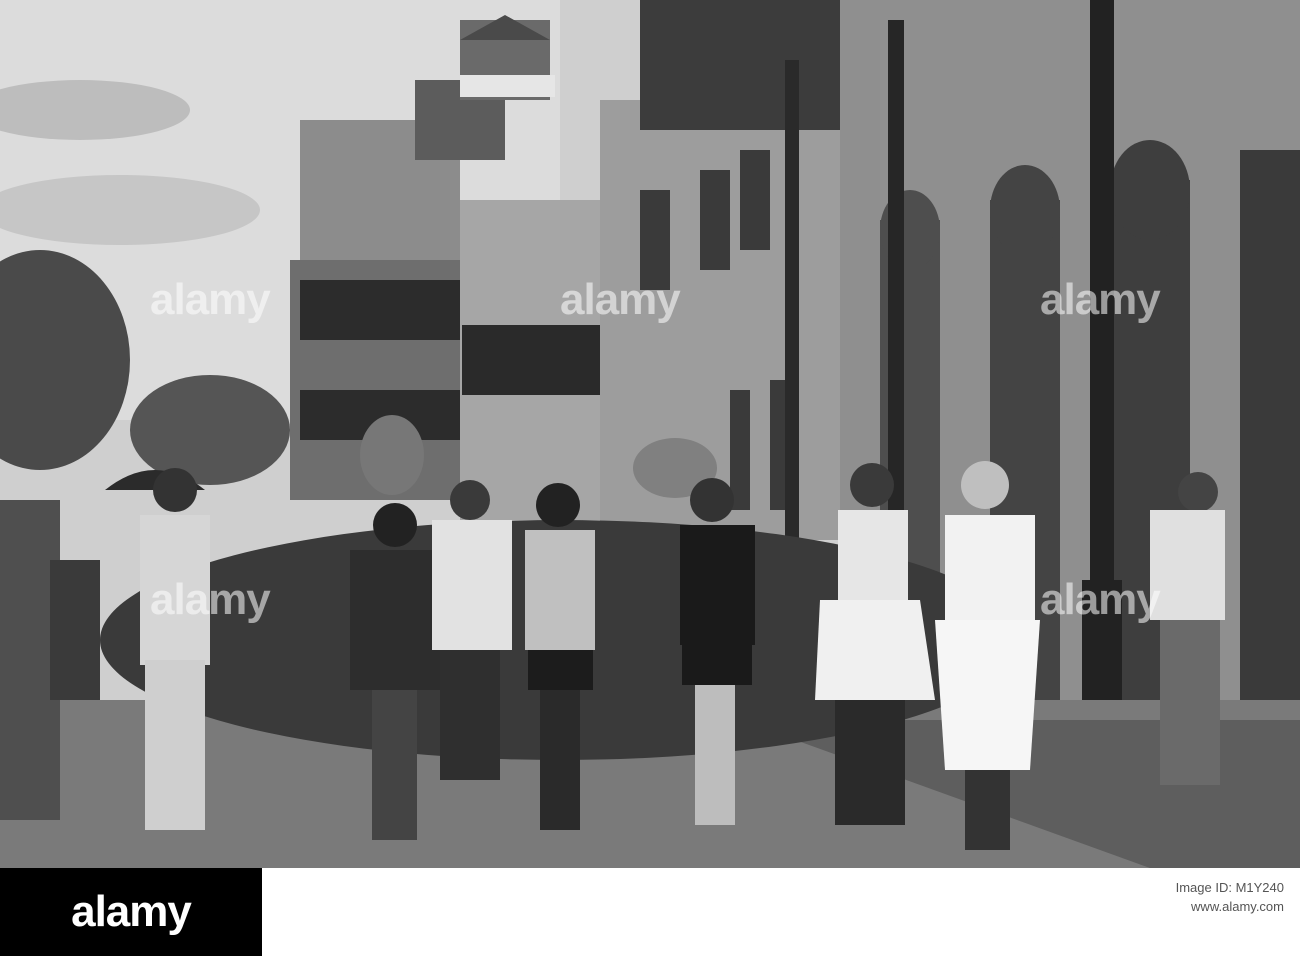 The image size is (1300, 956). Describe the element at coordinates (1230, 897) in the screenshot. I see `footer-info: Image ID: M1Y240 www.alamy.com` at that location.